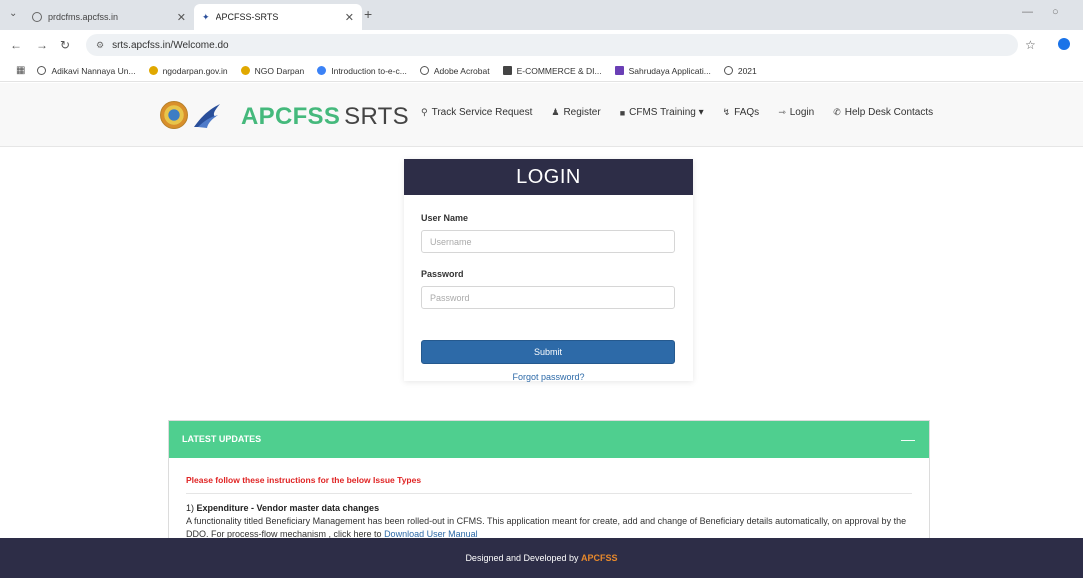 This screenshot has width=1083, height=578. I want to click on browser-address-bar: ← → ↻ ⚙ srts.apcfss.in/Welcome.do ☆, so click(541, 45).